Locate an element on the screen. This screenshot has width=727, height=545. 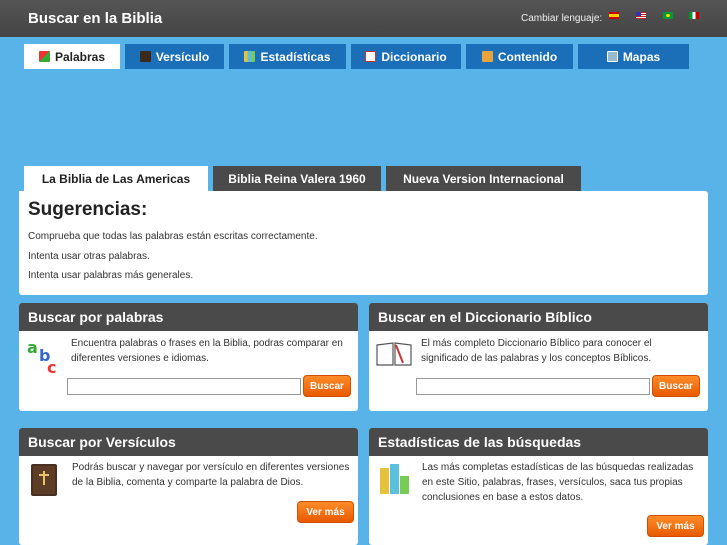
search-words-button: Buscar is located at coordinates (327, 386).